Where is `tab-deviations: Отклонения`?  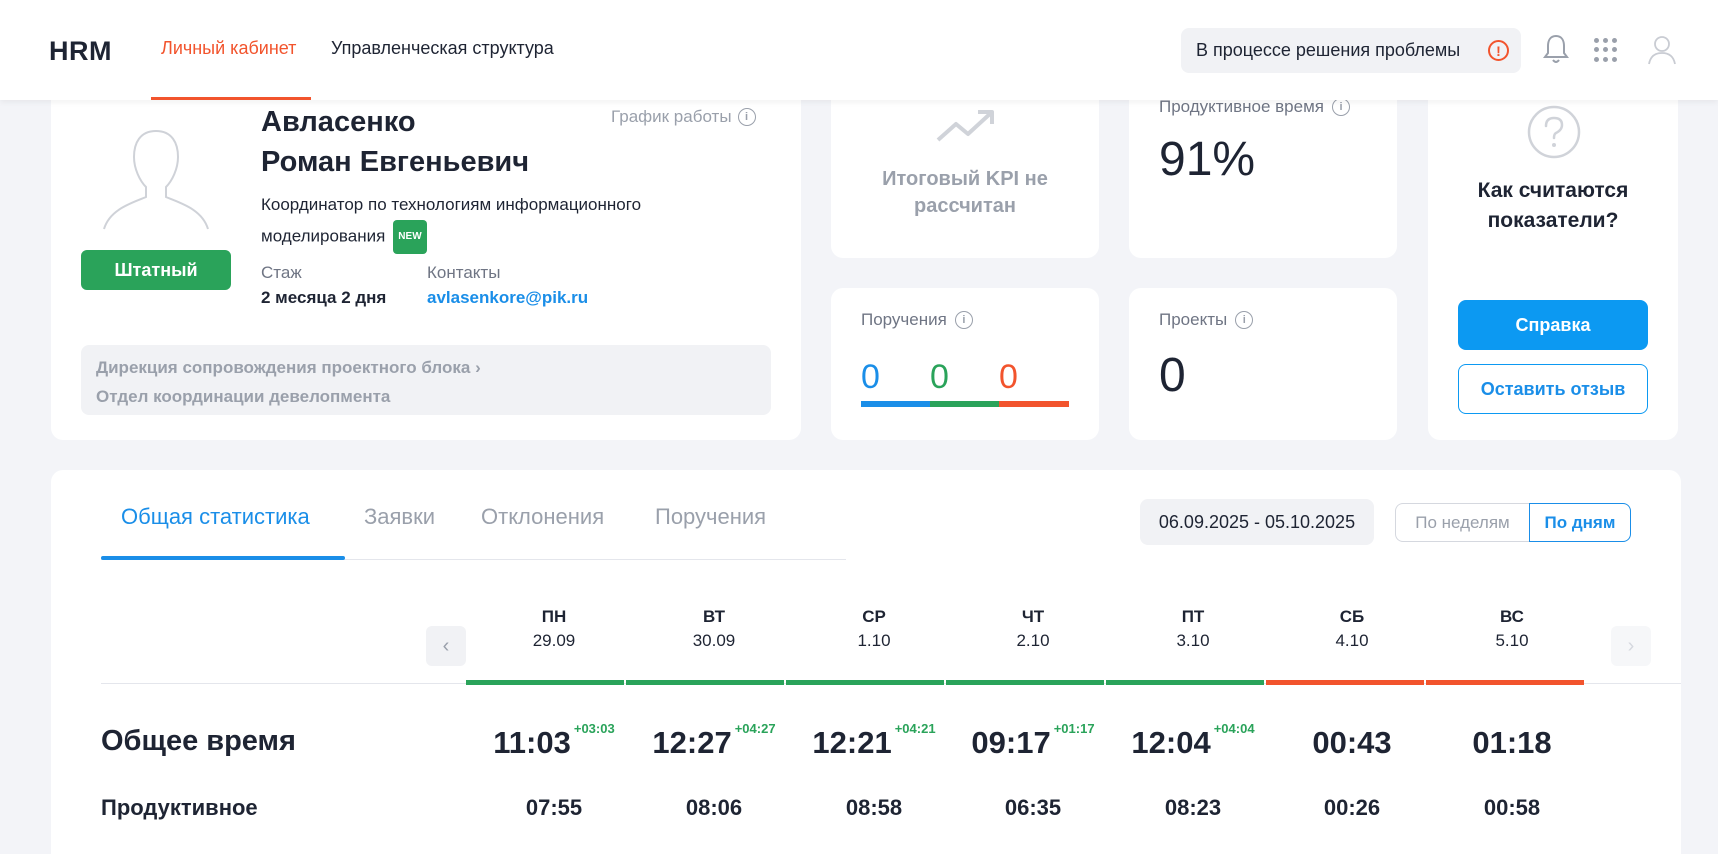
tab-deviations: Отклонения is located at coordinates (542, 517).